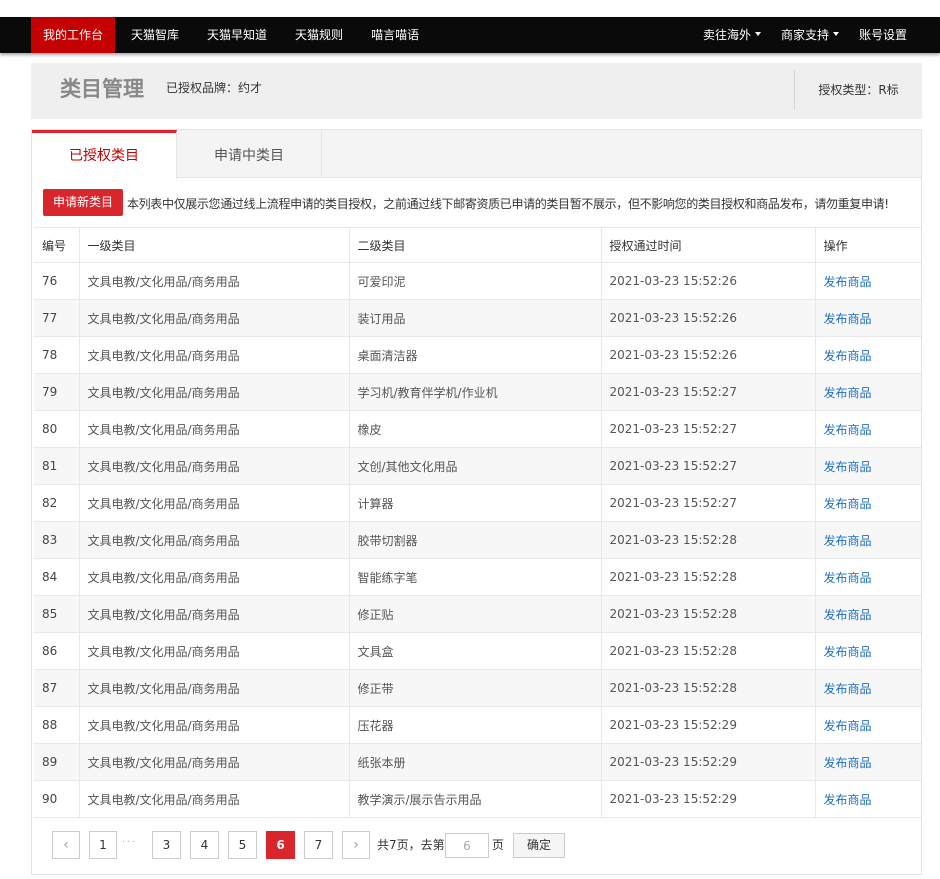 This screenshot has width=940, height=879. Describe the element at coordinates (57, 355) in the screenshot. I see `cell-id: 78` at that location.